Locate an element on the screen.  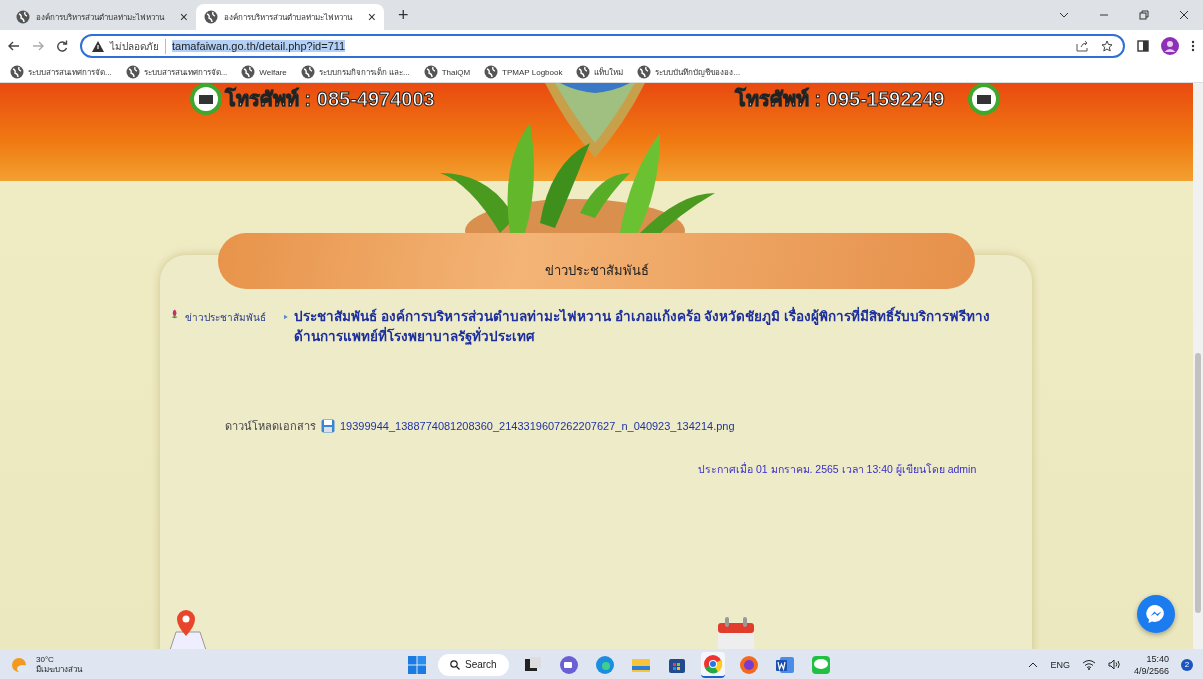
temperature: 30°C is located at coordinates (45, 659).